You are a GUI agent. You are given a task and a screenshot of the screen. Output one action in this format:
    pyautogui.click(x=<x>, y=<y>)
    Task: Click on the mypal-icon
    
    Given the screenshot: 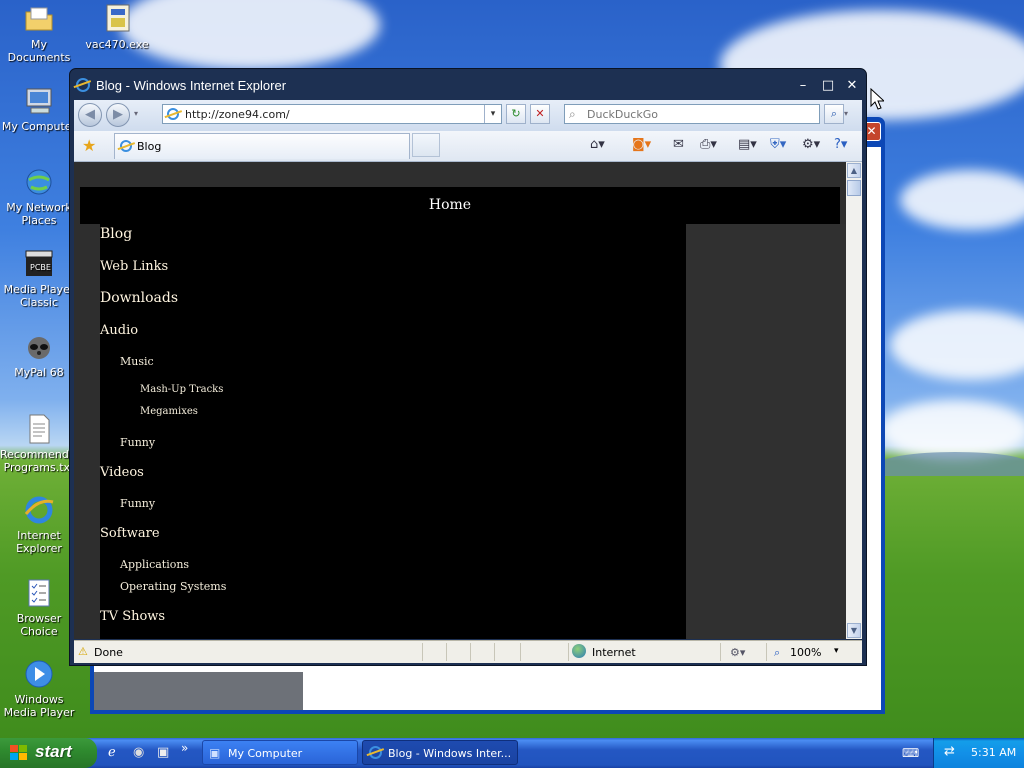 What is the action you would take?
    pyautogui.click(x=39, y=347)
    